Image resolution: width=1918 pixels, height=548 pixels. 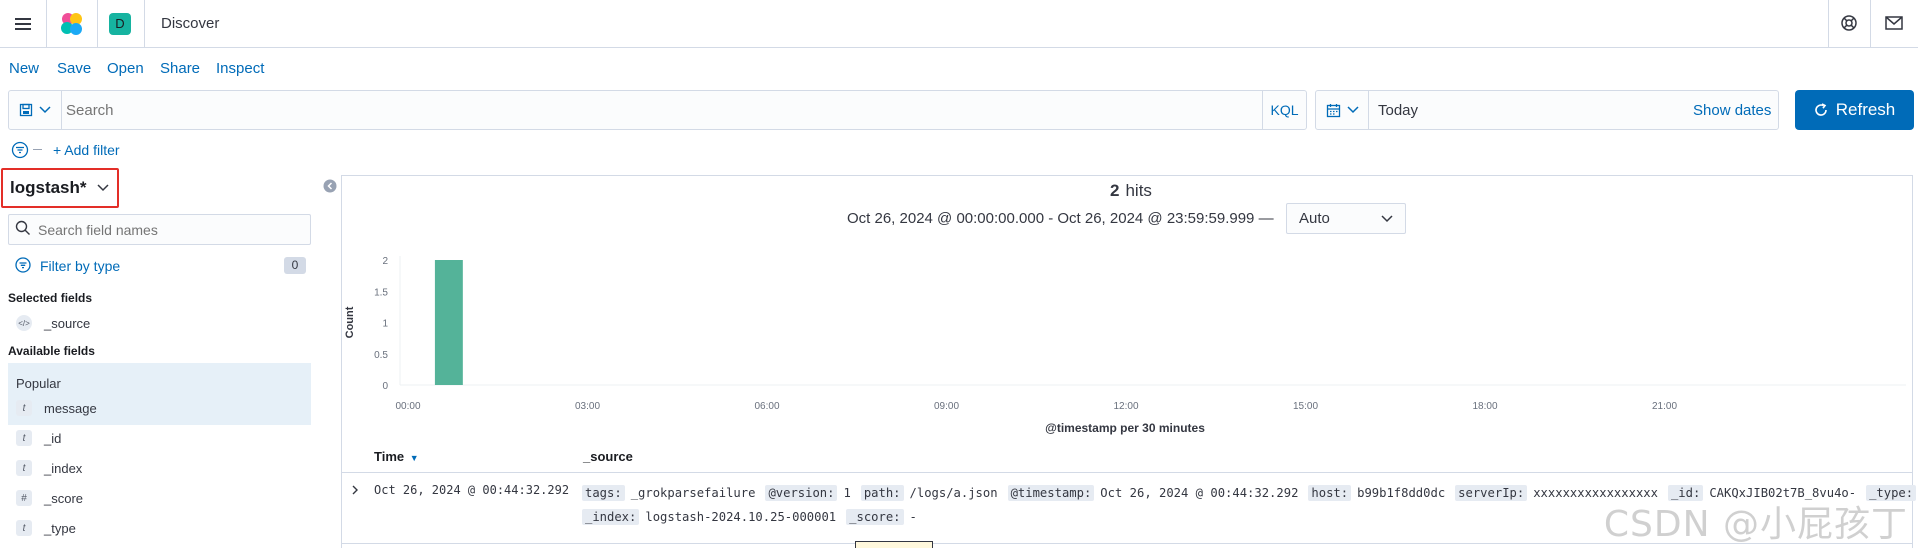 What do you see at coordinates (385, 324) in the screenshot?
I see `y-tick-label: 1` at bounding box center [385, 324].